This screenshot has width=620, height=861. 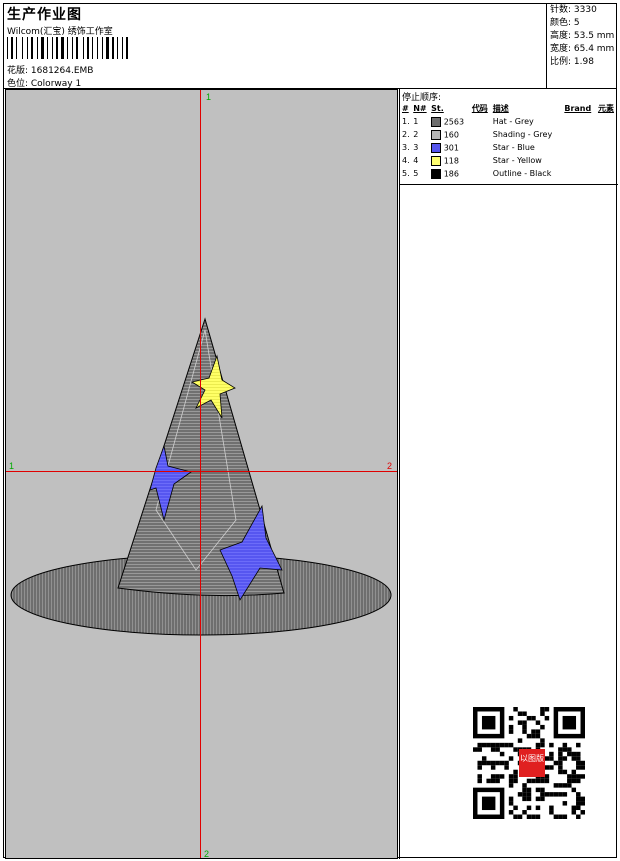 I want to click on row-stitches: 160, so click(x=450, y=134).